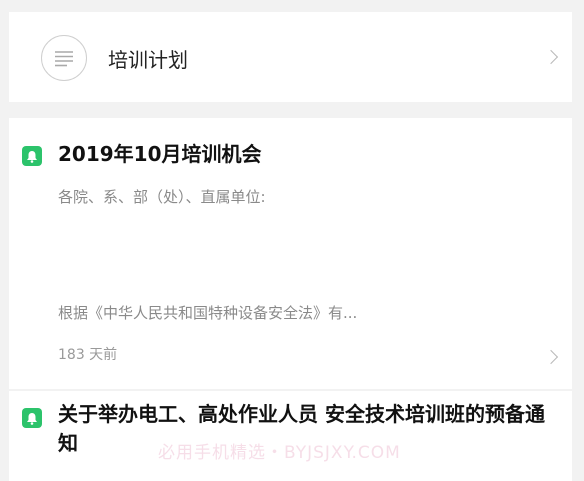 The width and height of the screenshot is (584, 481). Describe the element at coordinates (301, 428) in the screenshot. I see `notice-title: 关于举办电工、高处作业人员 安全技术培训班的预备通知` at that location.